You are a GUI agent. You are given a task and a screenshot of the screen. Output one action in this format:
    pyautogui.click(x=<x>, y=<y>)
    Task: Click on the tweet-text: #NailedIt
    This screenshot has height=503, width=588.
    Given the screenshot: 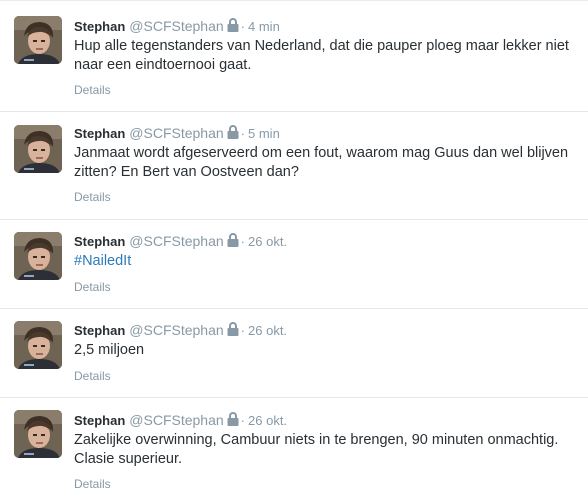 What is the action you would take?
    pyautogui.click(x=324, y=261)
    